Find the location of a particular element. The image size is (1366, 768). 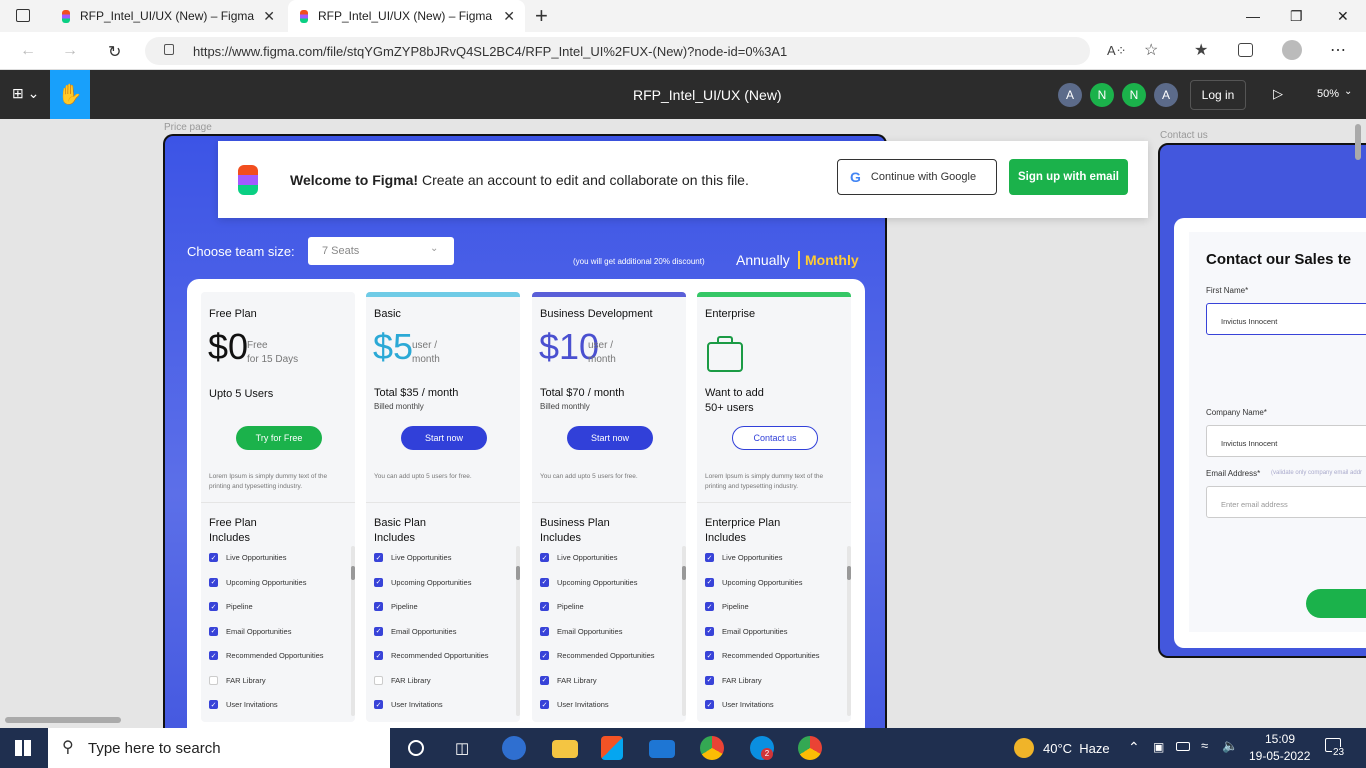

battery-icon is located at coordinates (1183, 746).